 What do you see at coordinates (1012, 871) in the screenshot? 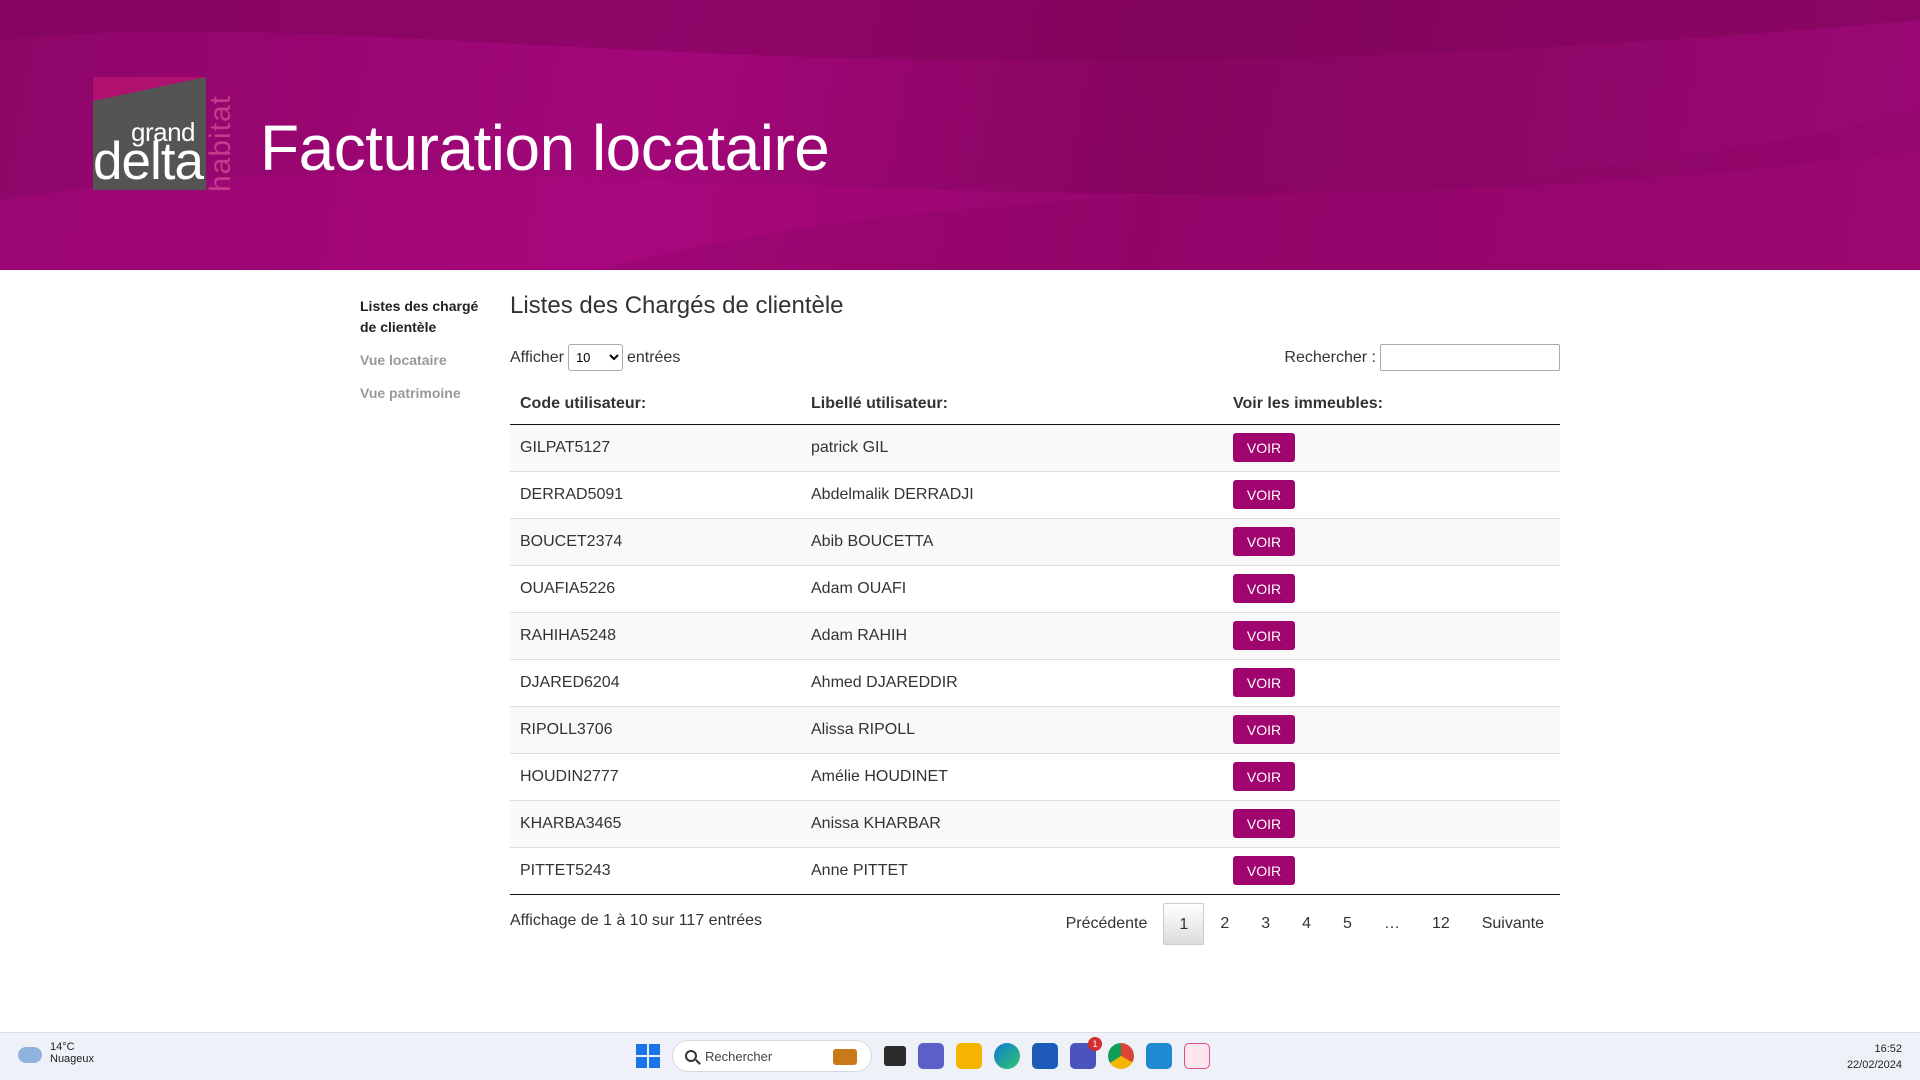
I see `cell-name: Anne PITTET` at bounding box center [1012, 871].